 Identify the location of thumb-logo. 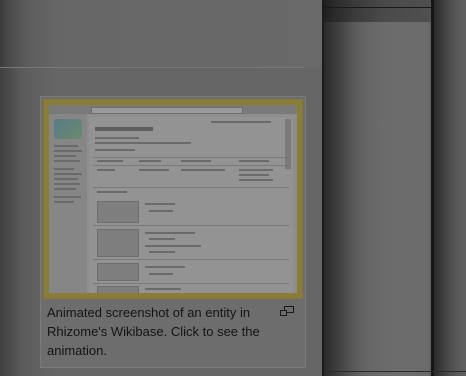
(68, 129).